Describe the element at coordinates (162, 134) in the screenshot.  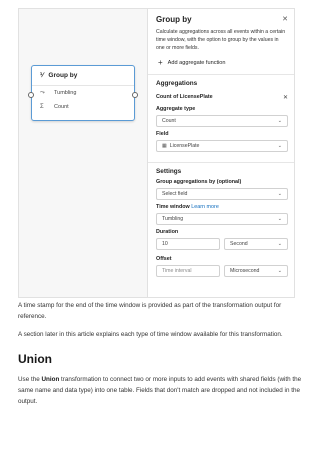
I see `field-label: Field` at that location.